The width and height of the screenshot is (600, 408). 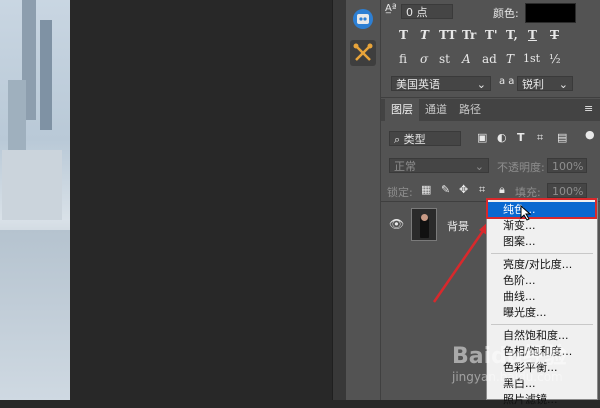 I want to click on annotation-highlight-box, so click(x=541, y=208).